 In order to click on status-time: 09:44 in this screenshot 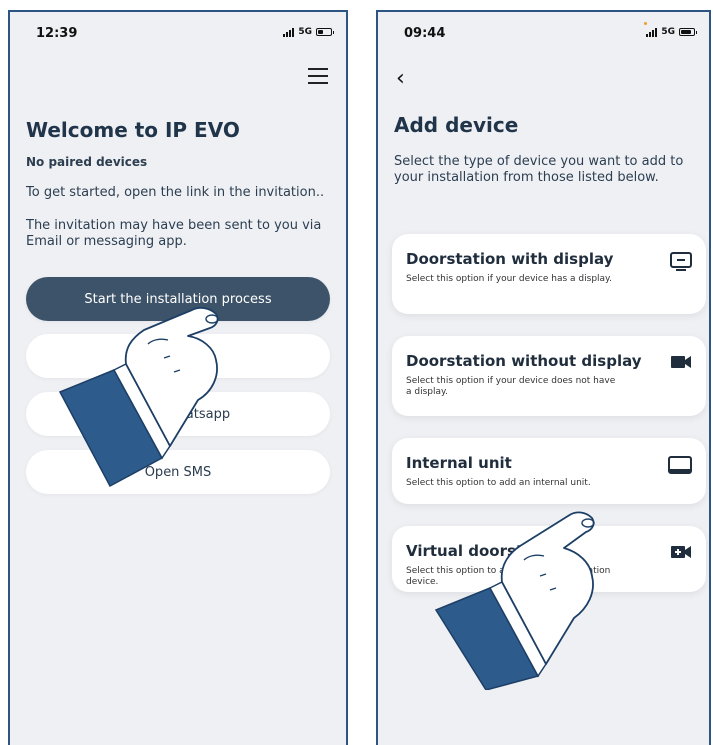, I will do `click(425, 33)`.